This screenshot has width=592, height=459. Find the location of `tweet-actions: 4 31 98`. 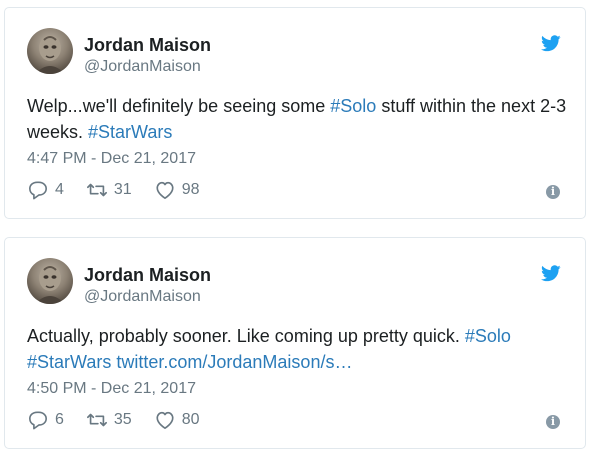

tweet-actions: 4 31 98 is located at coordinates (124, 190).